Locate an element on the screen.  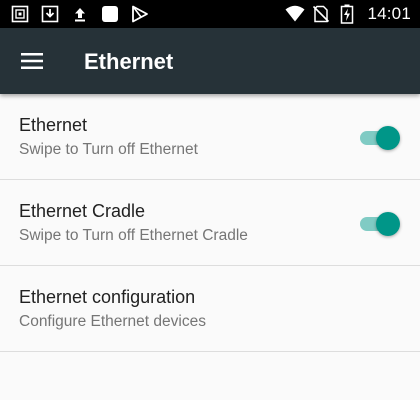
setting-summary: Configure Ethernet devices is located at coordinates (112, 321).